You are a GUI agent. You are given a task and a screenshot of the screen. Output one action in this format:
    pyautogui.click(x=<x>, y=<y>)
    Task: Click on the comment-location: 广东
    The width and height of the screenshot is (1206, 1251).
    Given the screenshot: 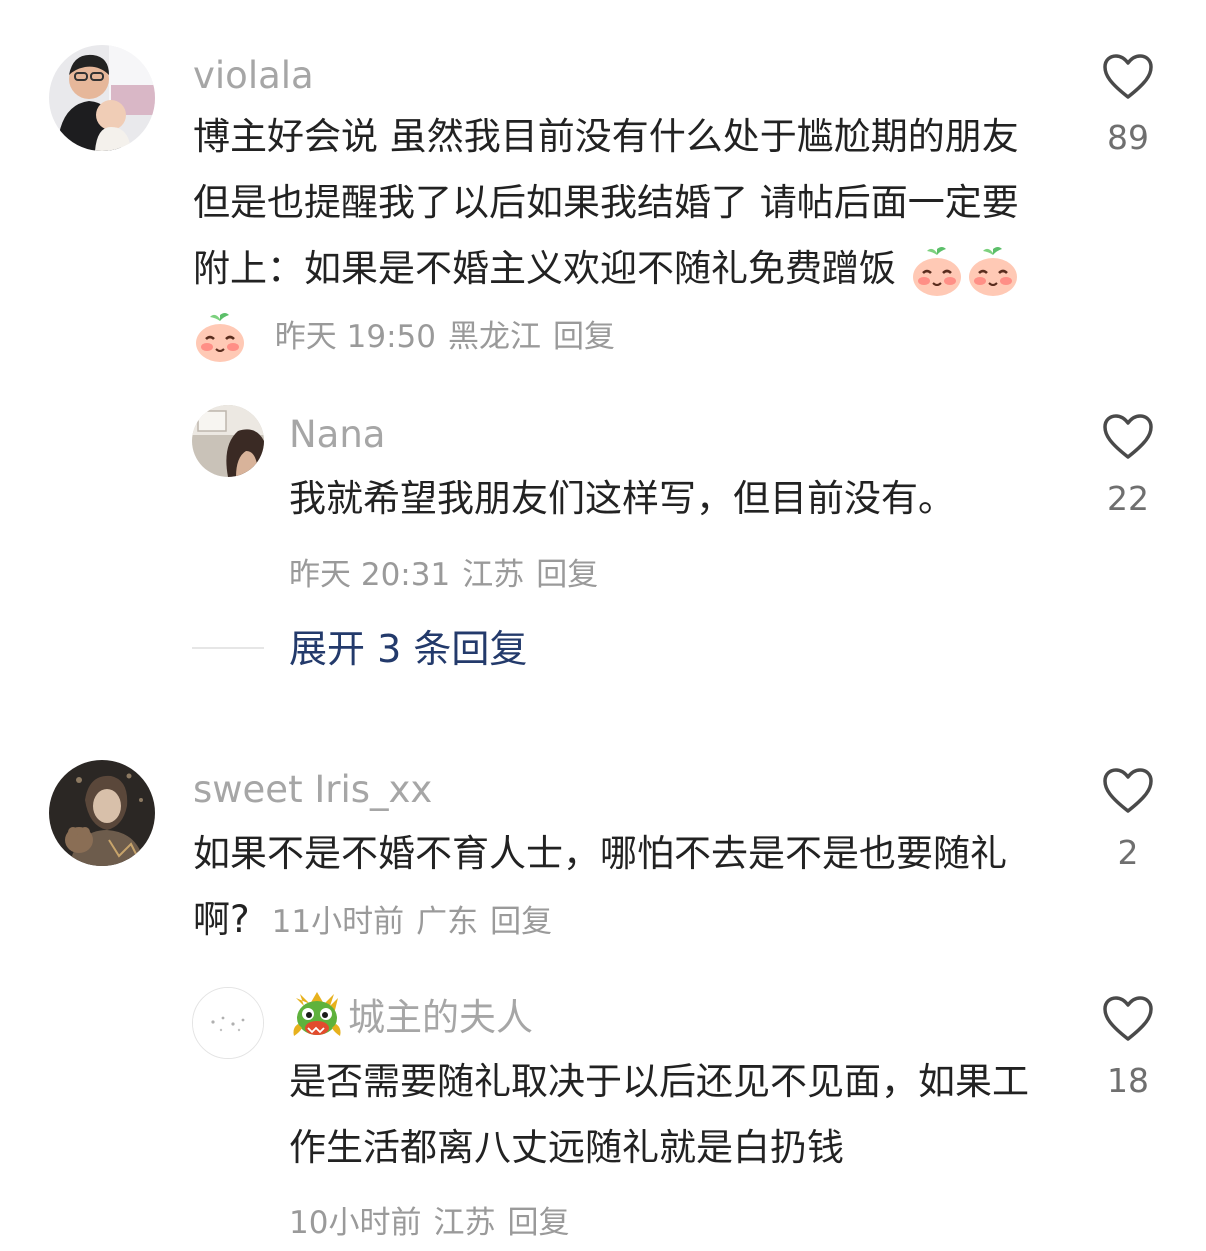 What is the action you would take?
    pyautogui.click(x=447, y=922)
    